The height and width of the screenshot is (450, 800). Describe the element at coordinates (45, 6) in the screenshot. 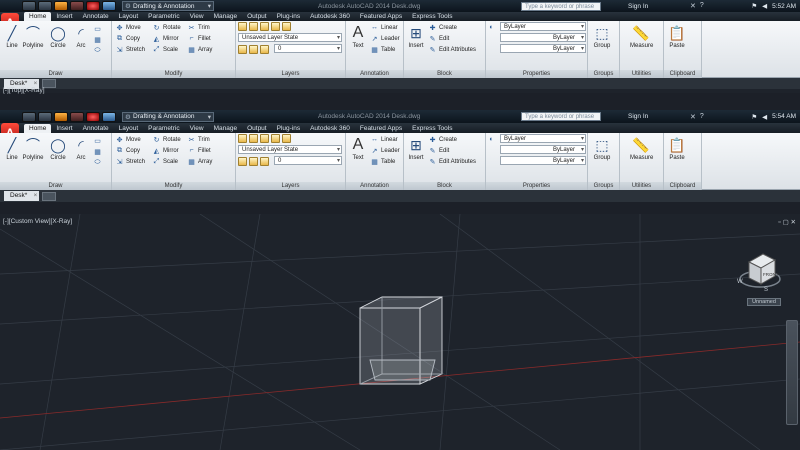

I see `open-file-icon` at that location.